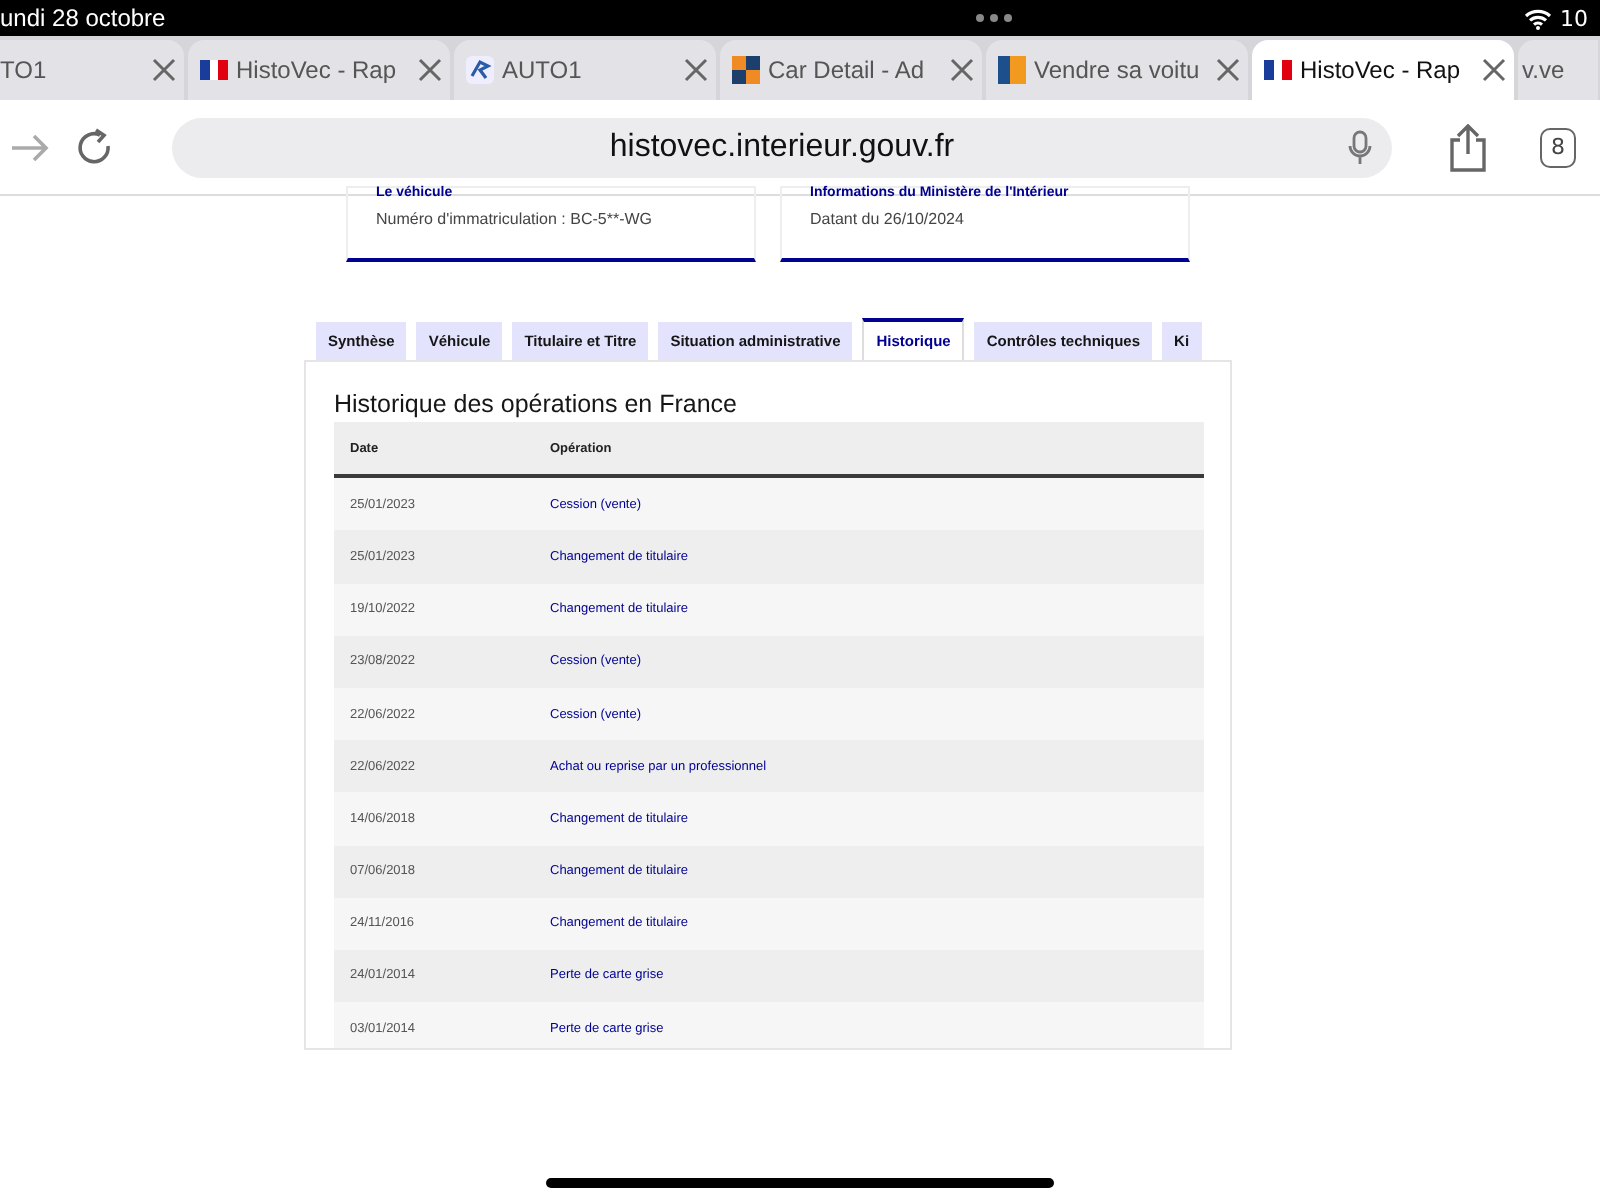 The image size is (1600, 1200). Describe the element at coordinates (537, 404) in the screenshot. I see `section-title: Historique des opérations en France` at that location.